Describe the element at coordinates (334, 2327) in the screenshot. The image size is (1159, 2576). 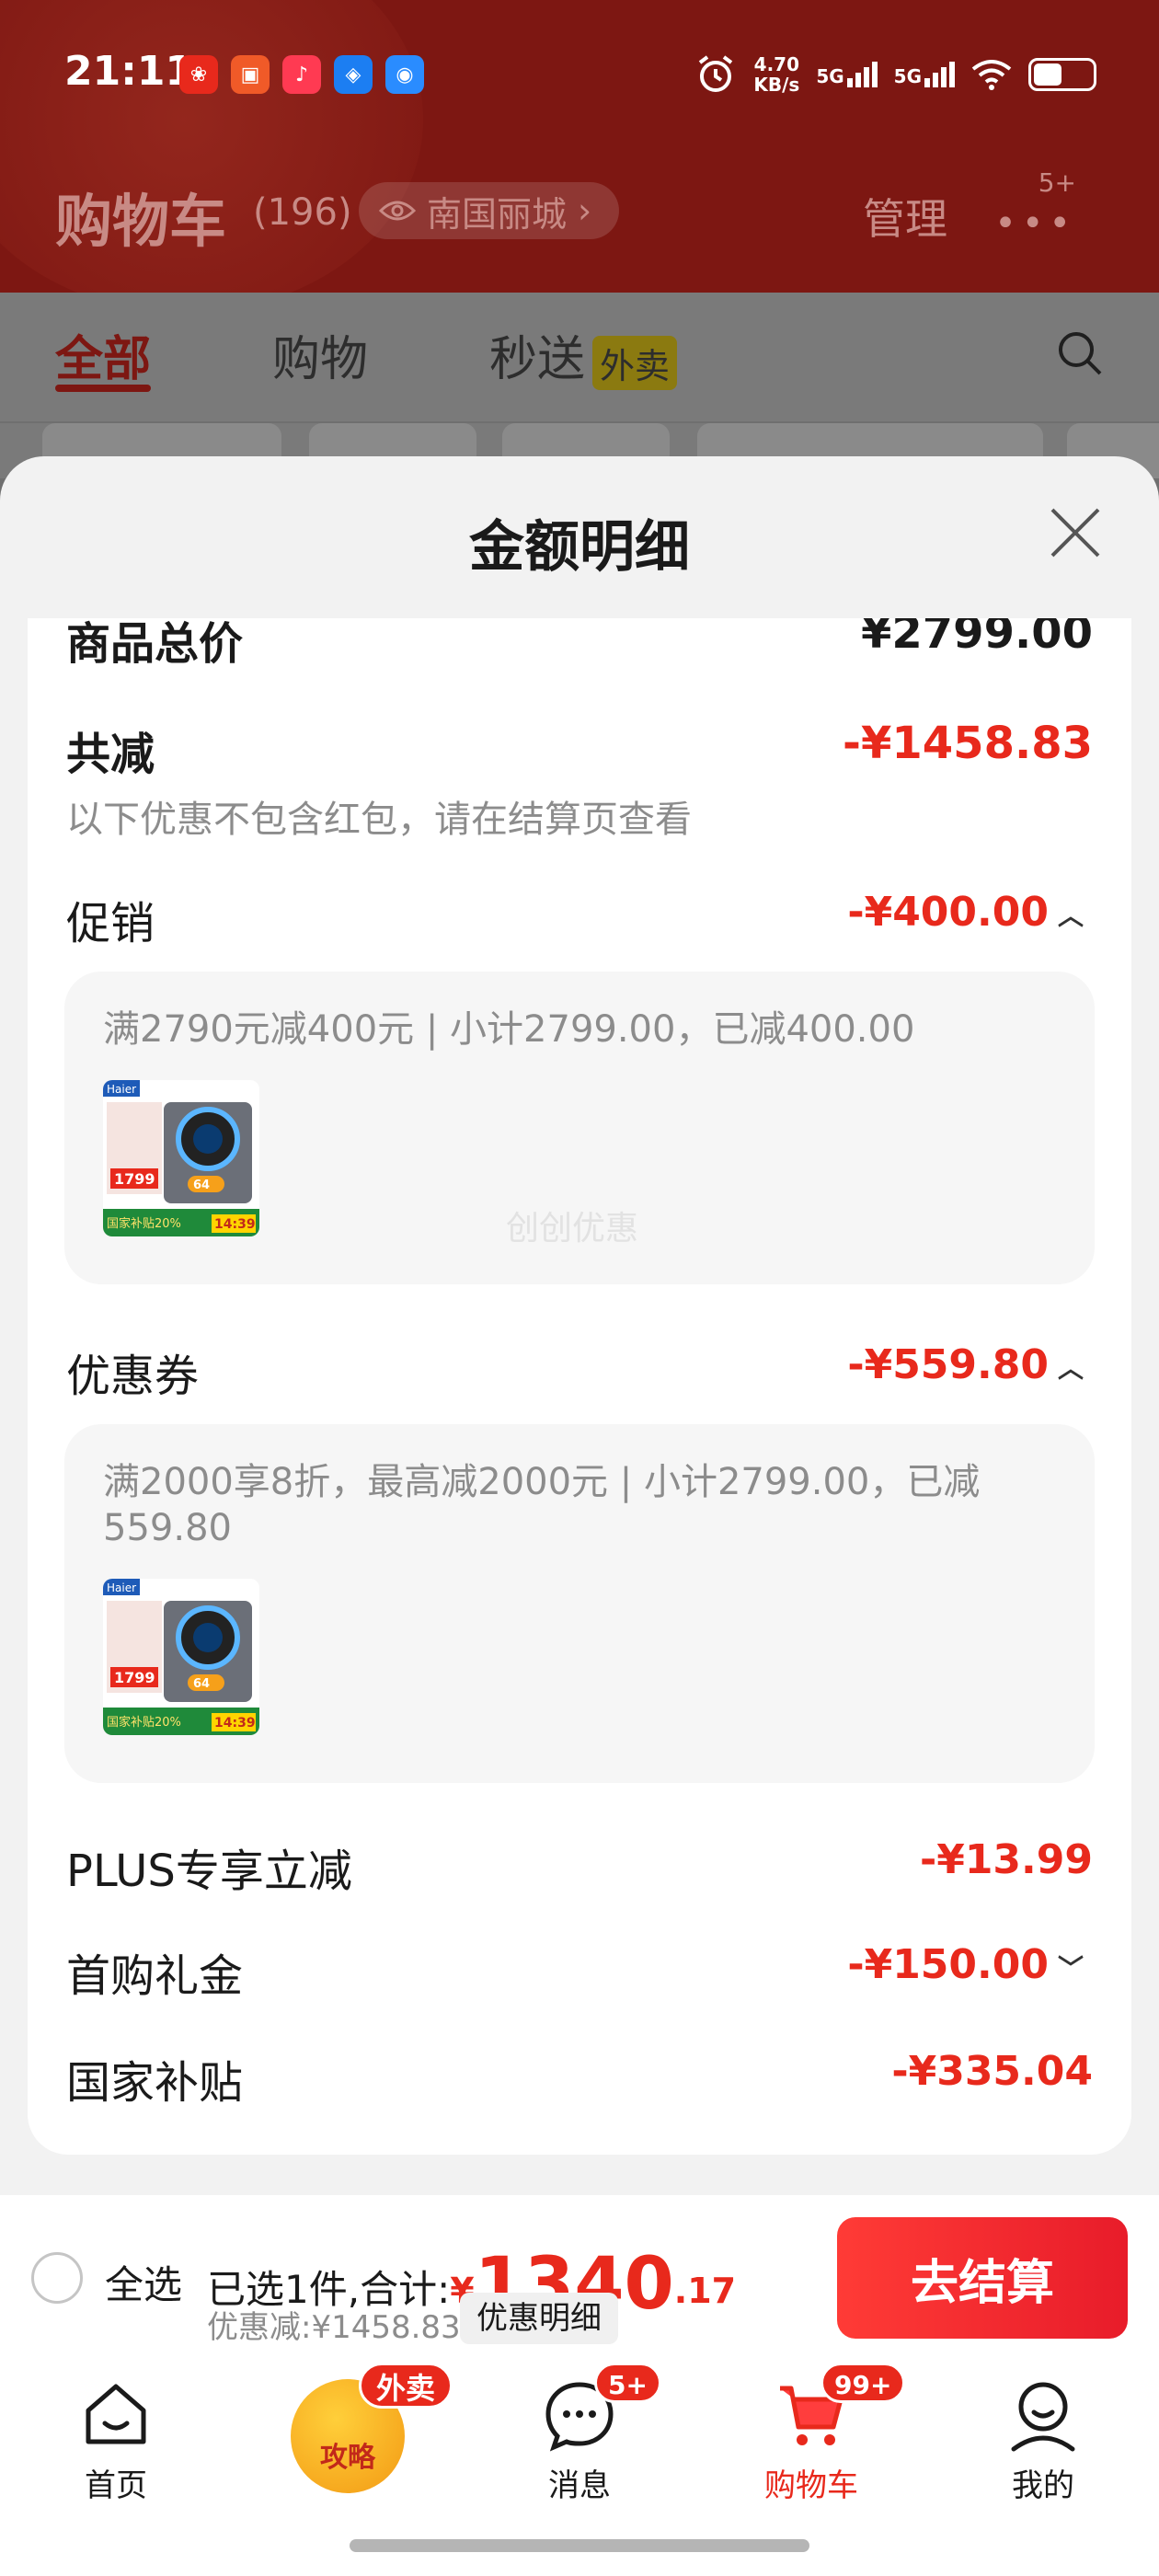
I see `discount-summary: 优惠减:¥1458.83` at that location.